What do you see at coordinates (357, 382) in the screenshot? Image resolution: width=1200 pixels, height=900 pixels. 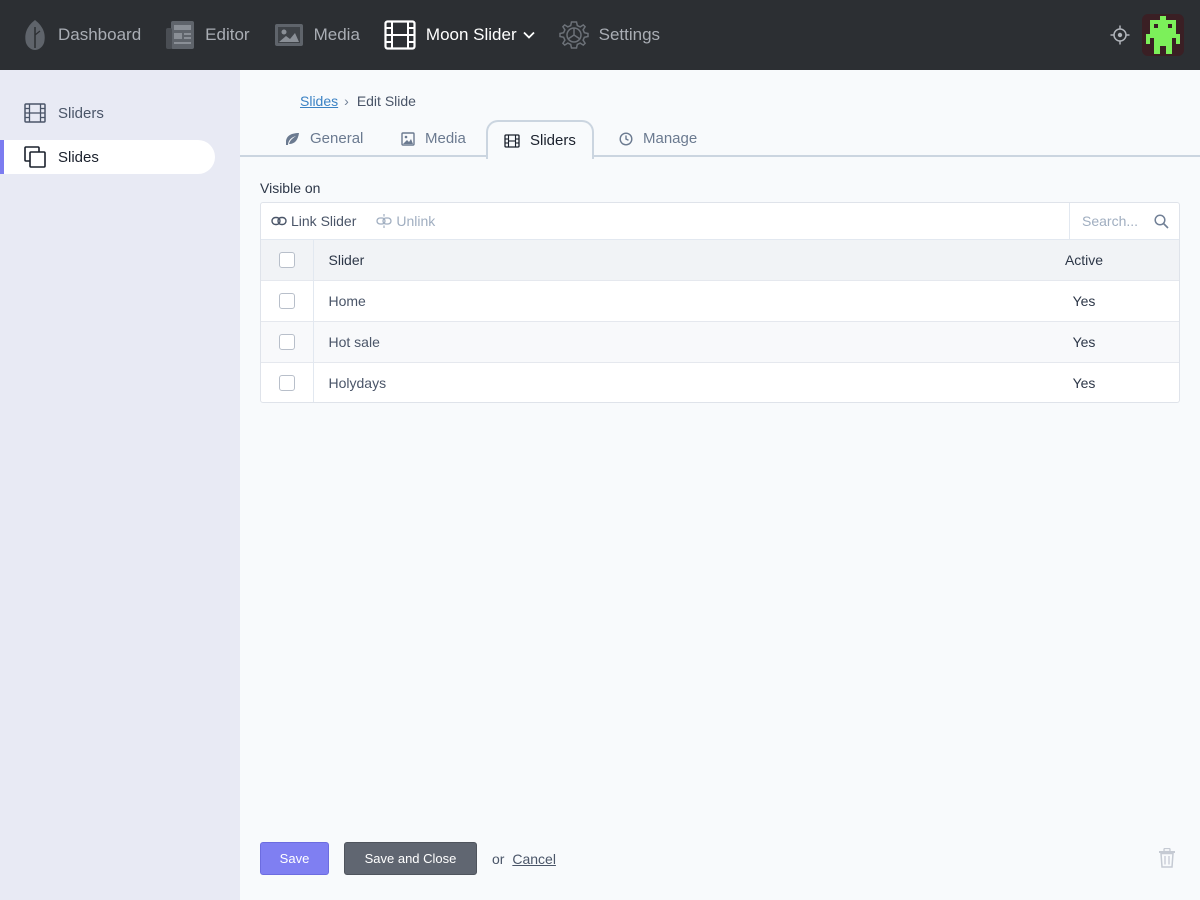 I see `slider-name-cell: Holydays` at bounding box center [357, 382].